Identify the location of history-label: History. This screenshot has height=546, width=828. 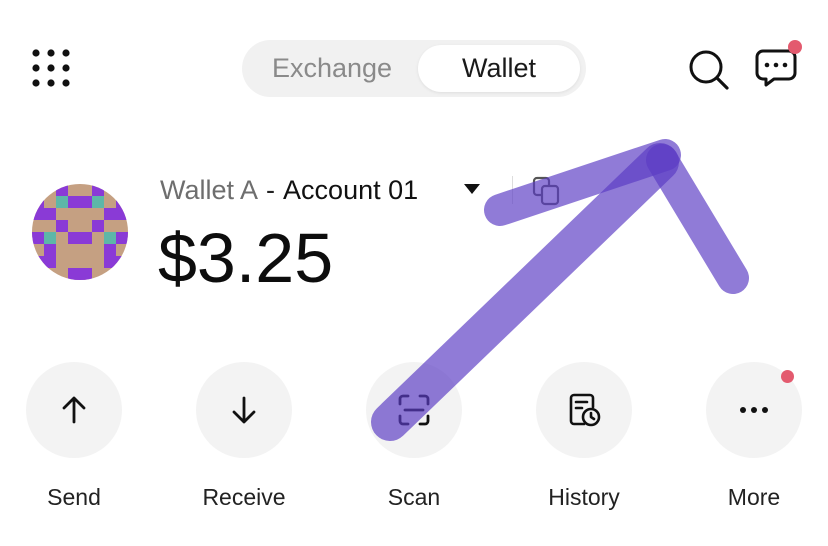
(584, 497).